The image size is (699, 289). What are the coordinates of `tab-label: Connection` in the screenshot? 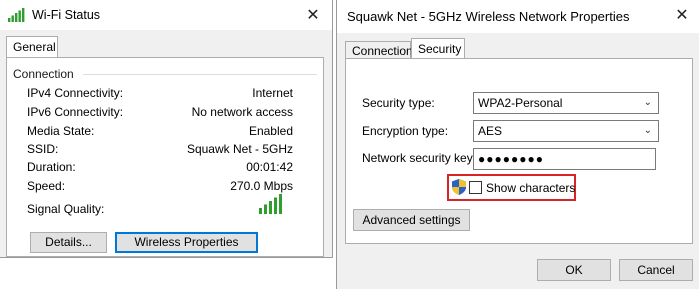 It's located at (382, 51).